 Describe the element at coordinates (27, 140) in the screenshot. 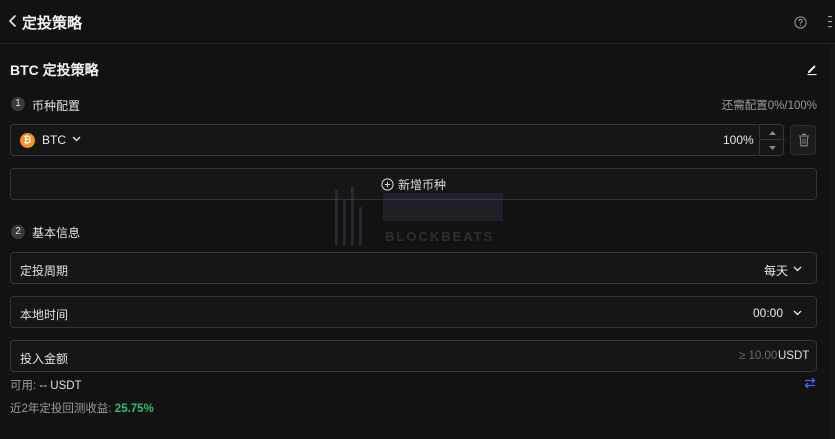

I see `btc-coin-icon: ₿` at that location.